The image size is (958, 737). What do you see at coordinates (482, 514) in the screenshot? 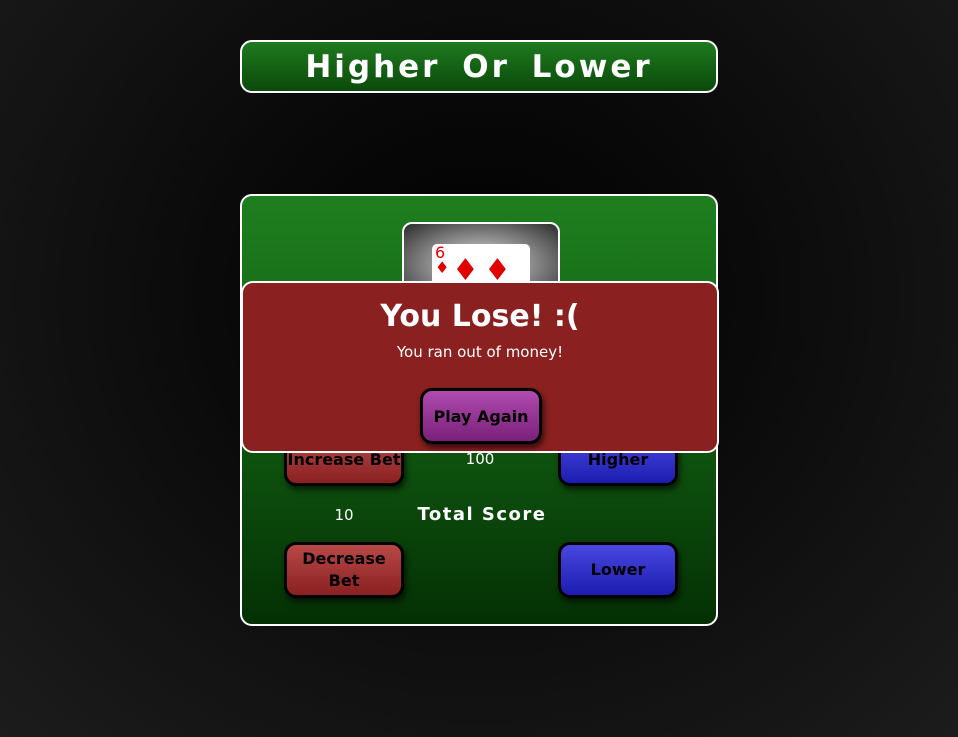
I see `total-score-label: Total Score` at bounding box center [482, 514].